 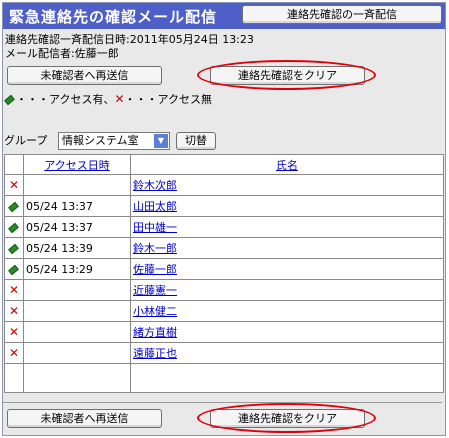 I want to click on table-row: ✕ 遠藤正也, so click(x=224, y=353).